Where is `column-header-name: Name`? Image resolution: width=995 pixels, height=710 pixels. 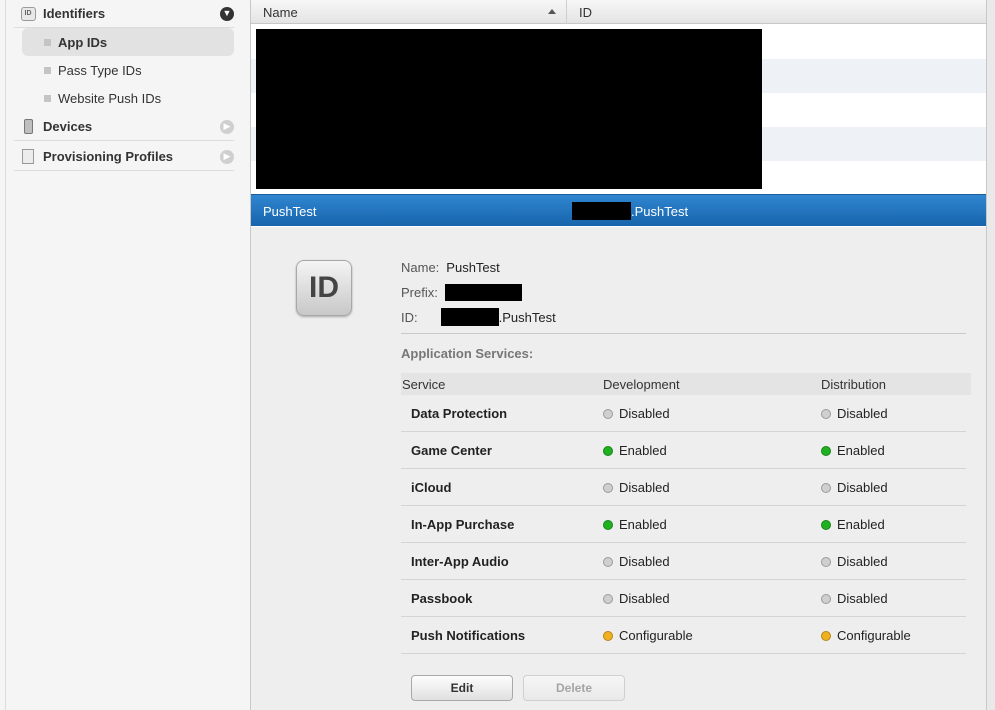
column-header-name: Name is located at coordinates (409, 12).